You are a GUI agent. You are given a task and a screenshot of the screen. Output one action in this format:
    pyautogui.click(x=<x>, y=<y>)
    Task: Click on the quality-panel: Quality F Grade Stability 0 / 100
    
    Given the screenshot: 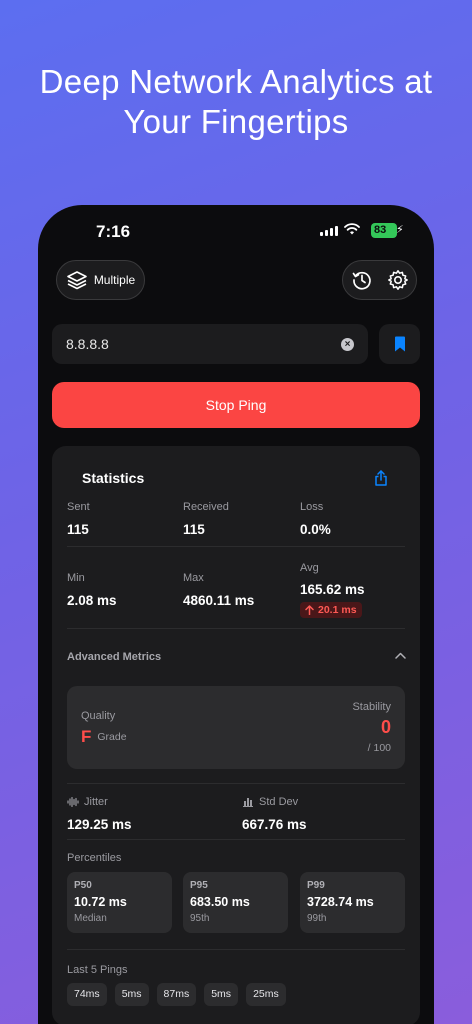 What is the action you would take?
    pyautogui.click(x=236, y=727)
    